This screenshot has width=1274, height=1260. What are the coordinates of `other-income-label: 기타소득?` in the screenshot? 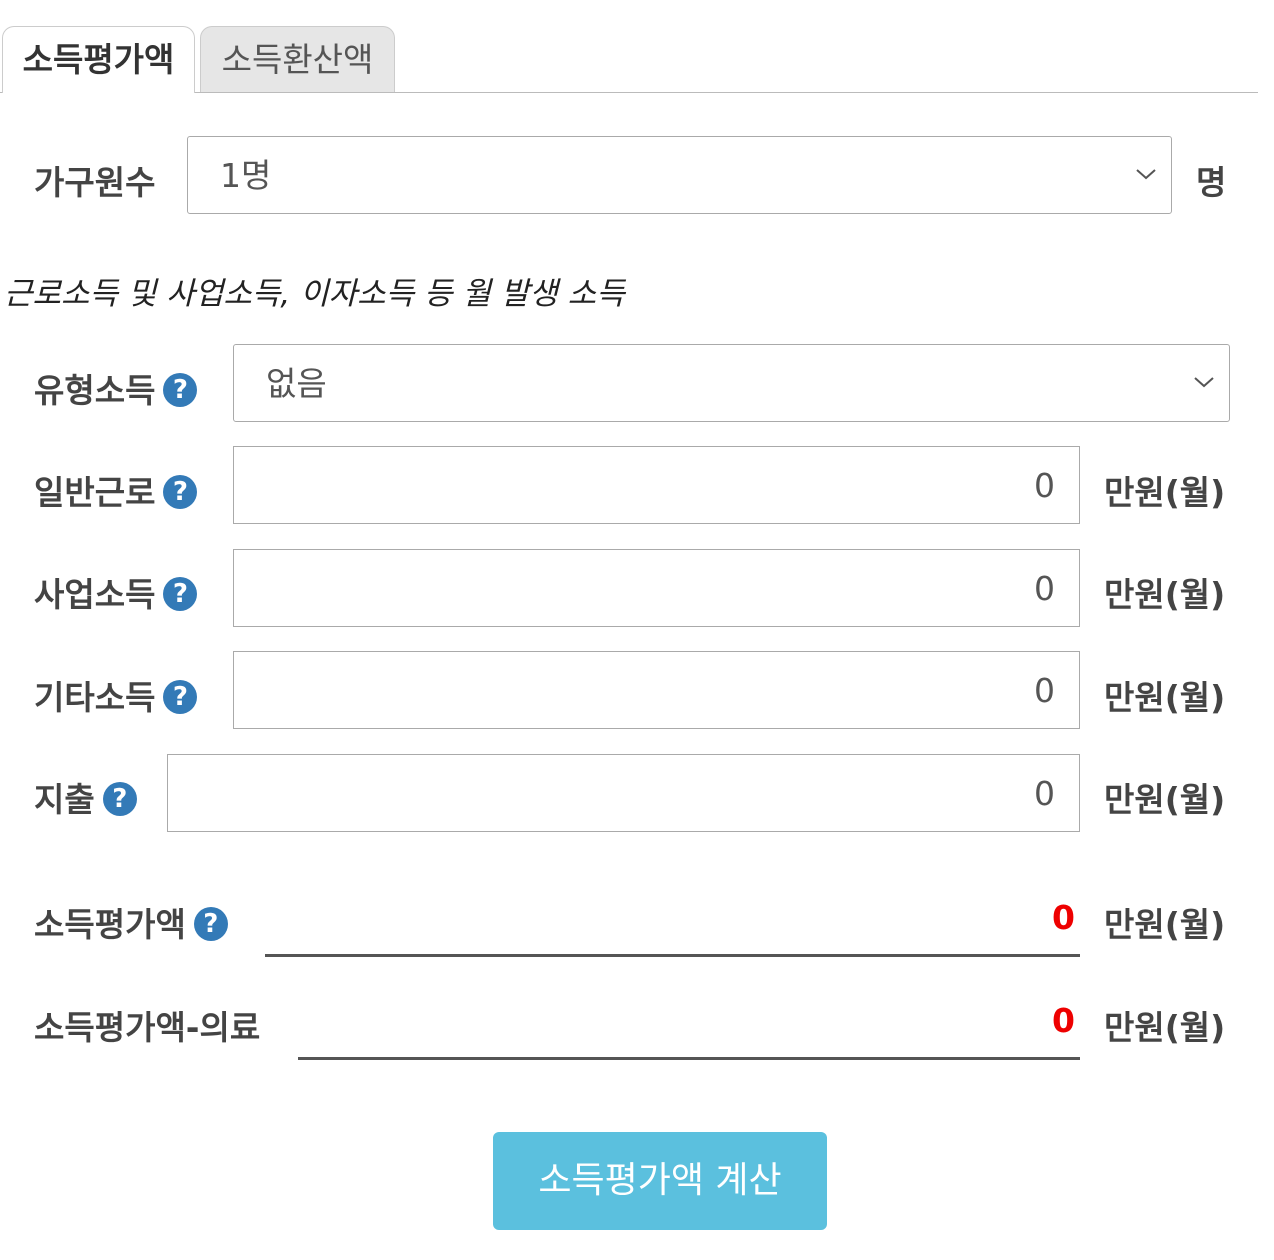 It's located at (116, 695).